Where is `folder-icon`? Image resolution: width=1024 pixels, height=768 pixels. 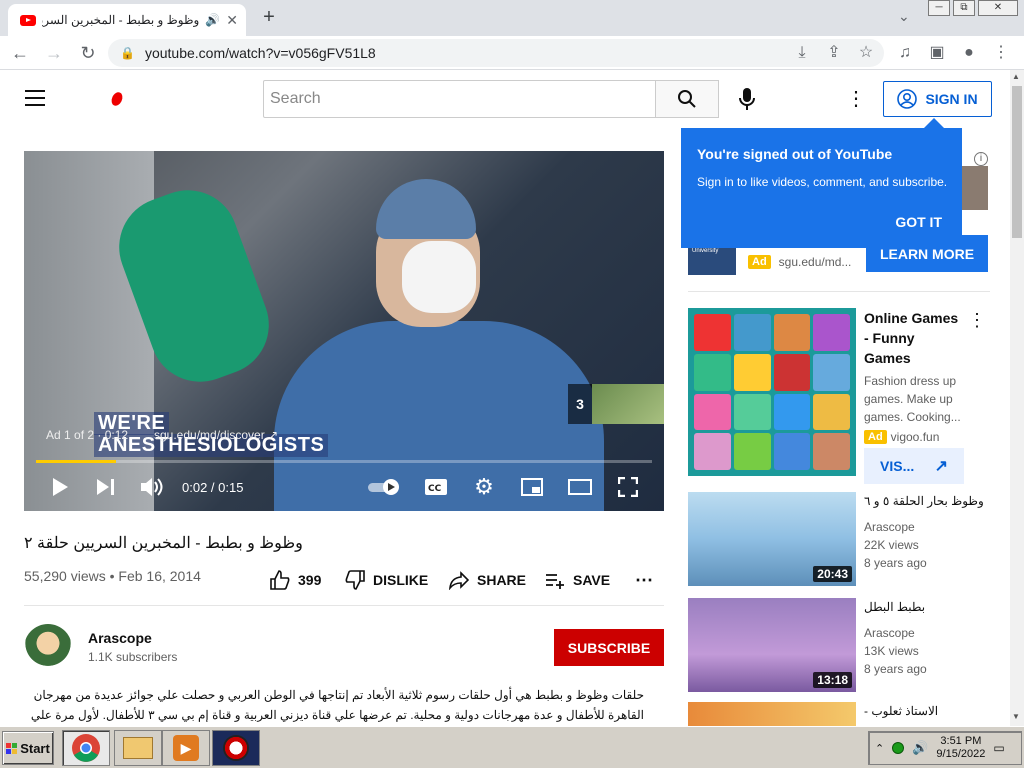 folder-icon is located at coordinates (138, 748).